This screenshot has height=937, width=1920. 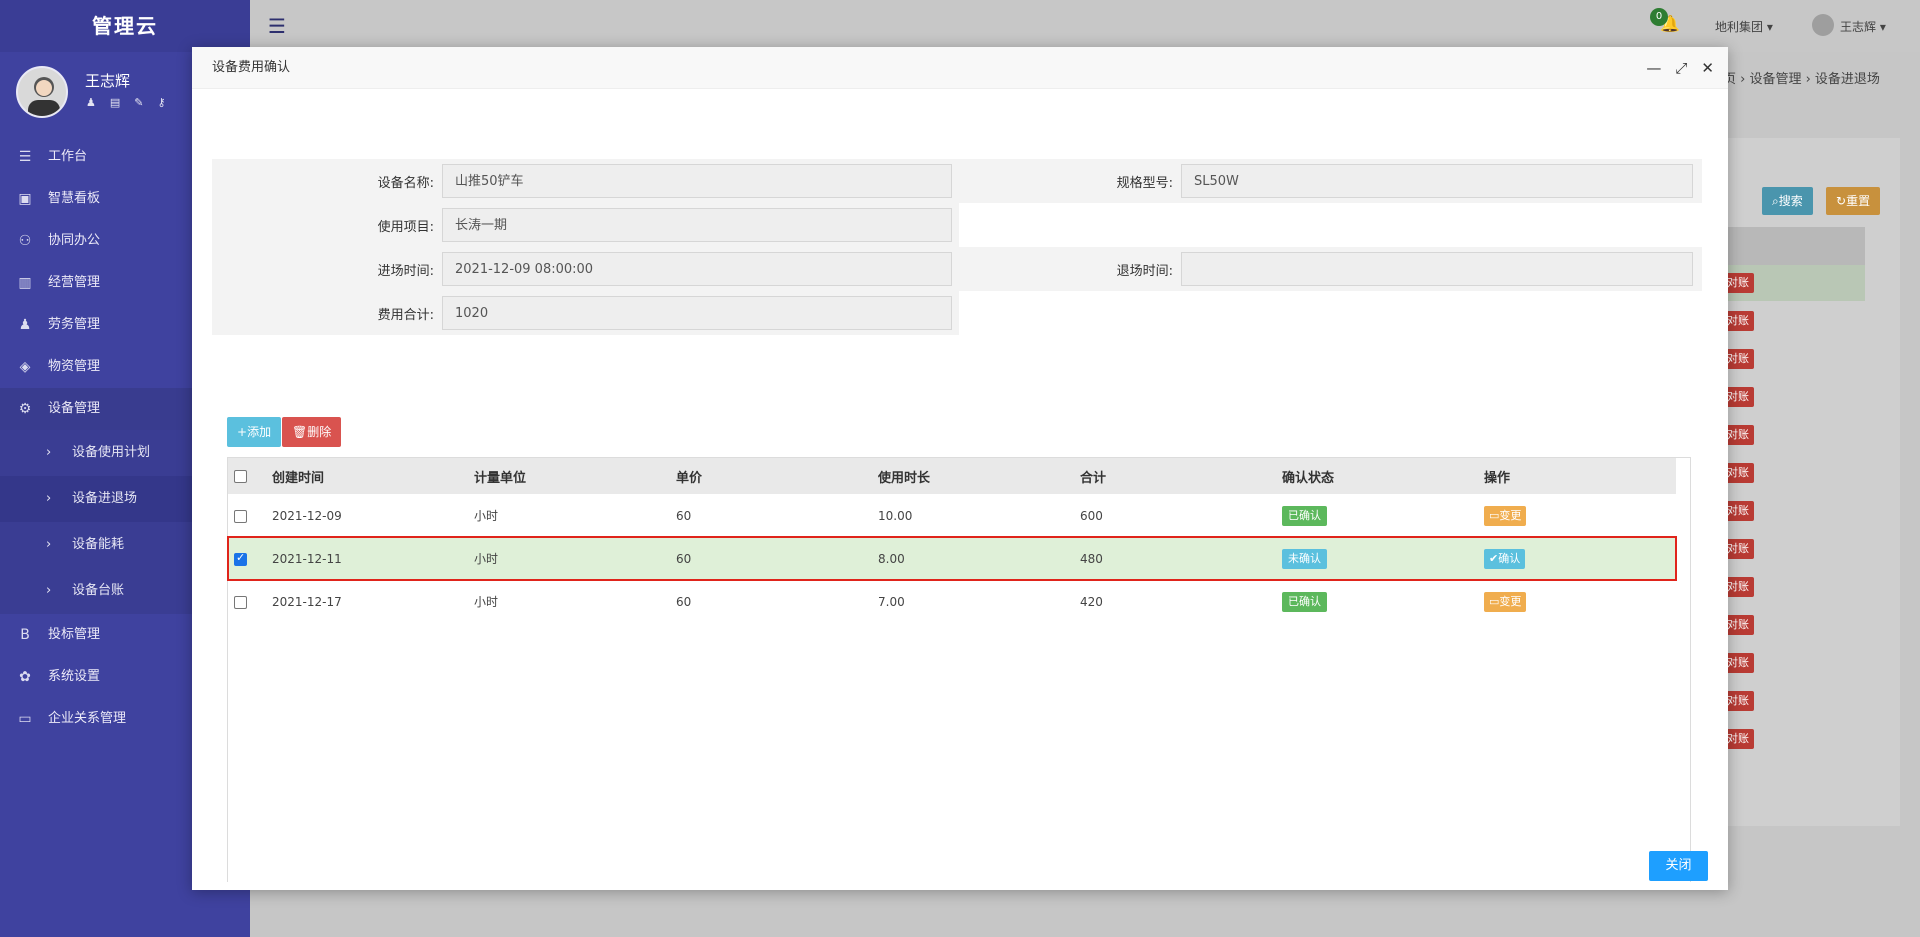 I want to click on user-name: 王志辉, so click(x=108, y=81).